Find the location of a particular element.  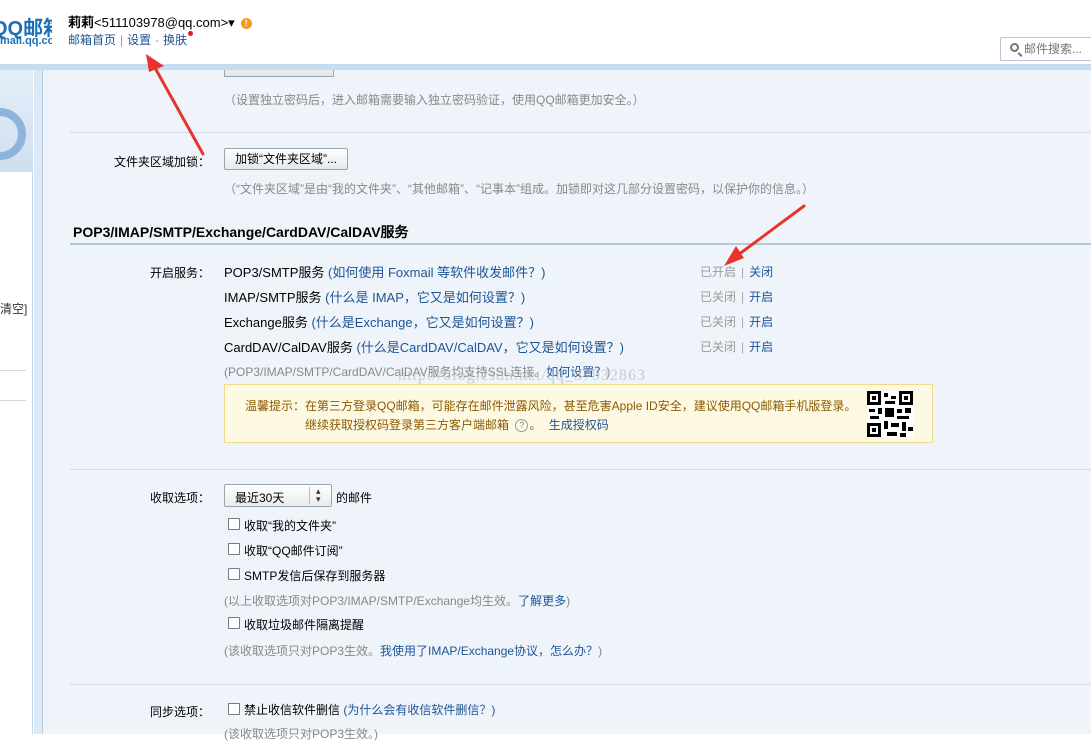

service-row-exchange: Exchange服务 (什么是Exchange，它又是如何设置？) is located at coordinates (379, 321).